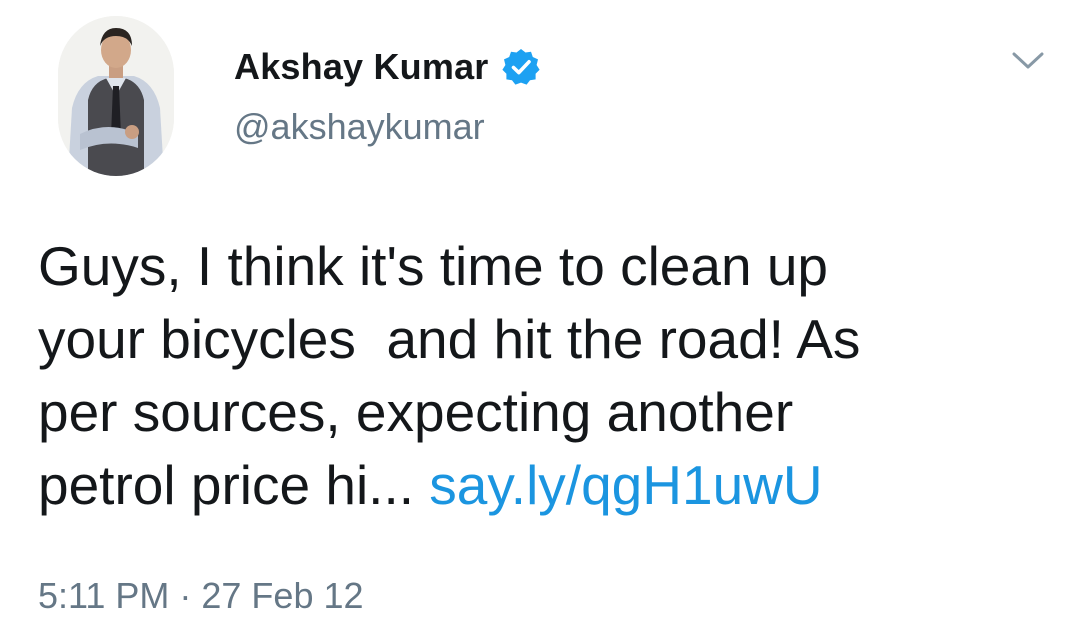 The width and height of the screenshot is (1079, 629). I want to click on tweet-text-line: your bicycles and hit the road! As, so click(449, 339).